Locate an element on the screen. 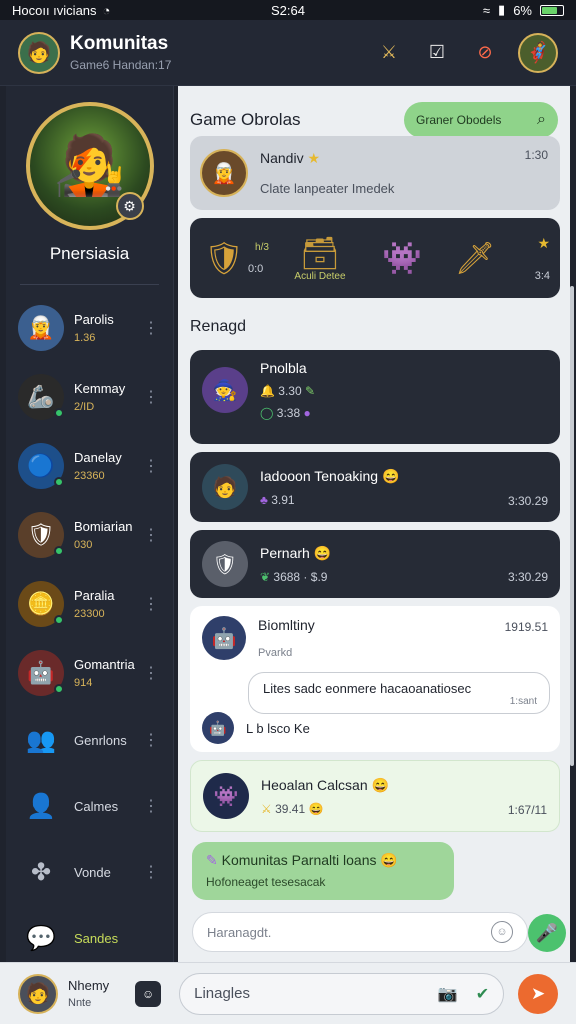 The height and width of the screenshot is (1024, 576). shield-icon: 🛡 is located at coordinates (224, 258).